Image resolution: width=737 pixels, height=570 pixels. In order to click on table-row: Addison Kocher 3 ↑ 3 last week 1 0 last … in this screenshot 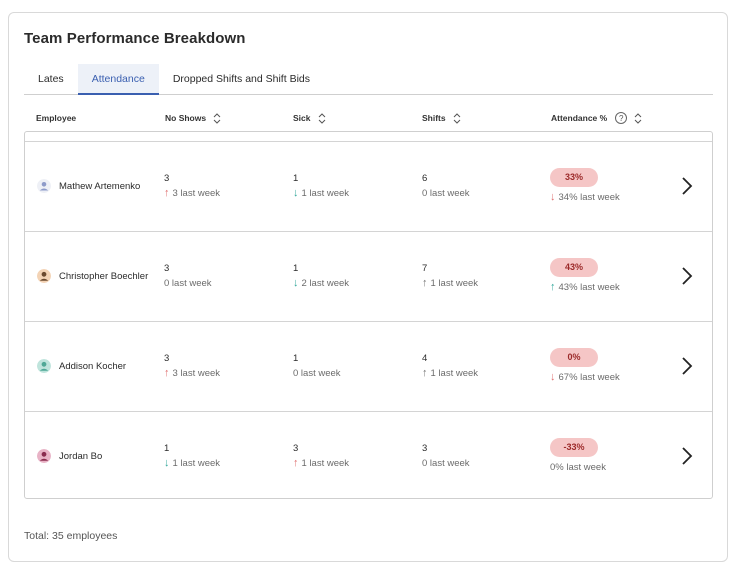, I will do `click(368, 366)`.